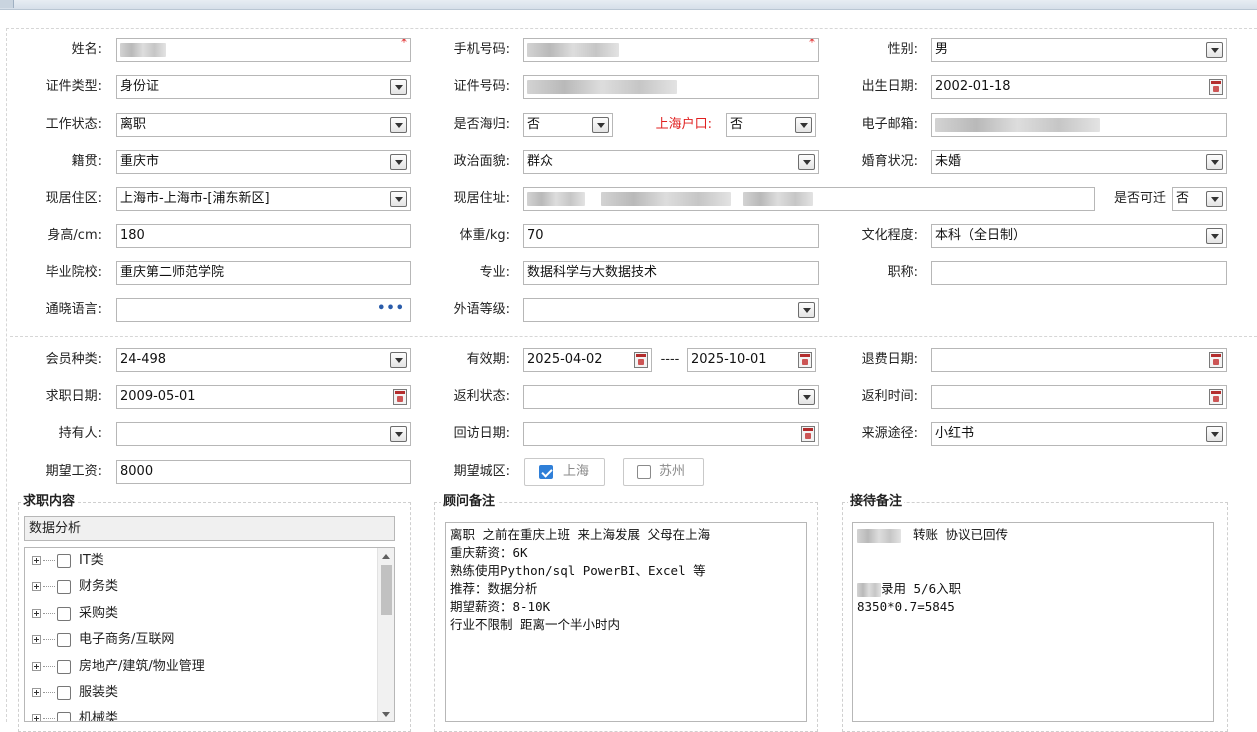 This screenshot has height=732, width=1257. What do you see at coordinates (671, 434) in the screenshot?
I see `visit-date-input` at bounding box center [671, 434].